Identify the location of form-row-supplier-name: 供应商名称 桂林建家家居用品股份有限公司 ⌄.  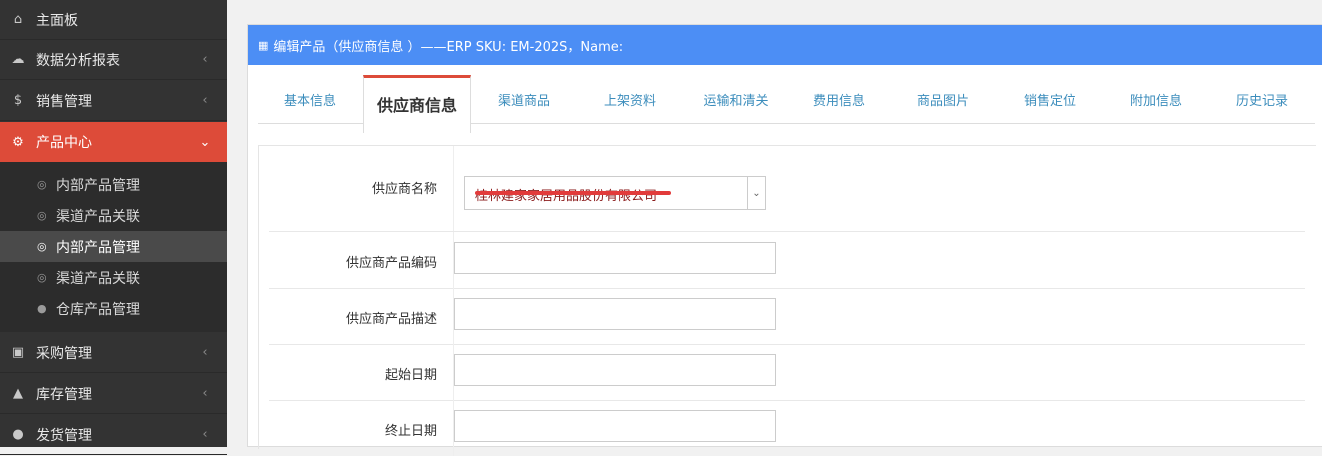
(787, 189).